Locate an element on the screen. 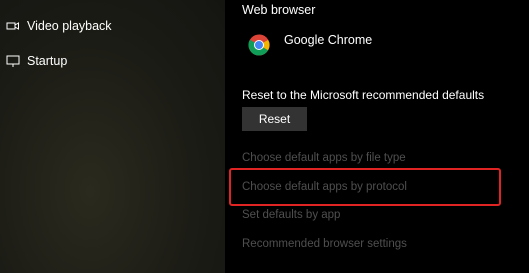 This screenshot has width=529, height=273. nav-item-video-playback: Video playback is located at coordinates (112, 26).